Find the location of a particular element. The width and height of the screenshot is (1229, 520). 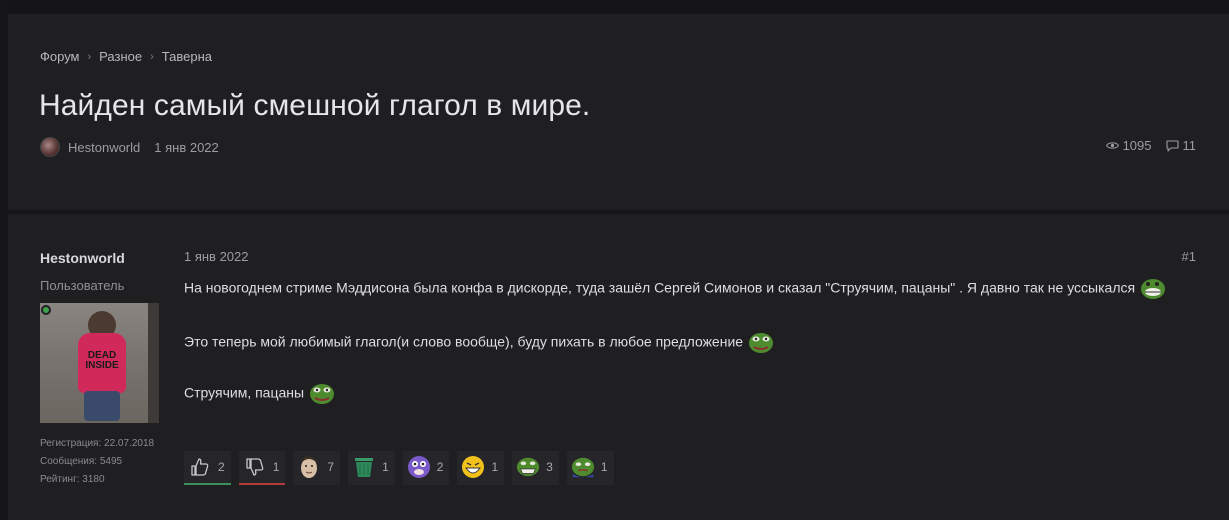

online-status-dot is located at coordinates (46, 310).